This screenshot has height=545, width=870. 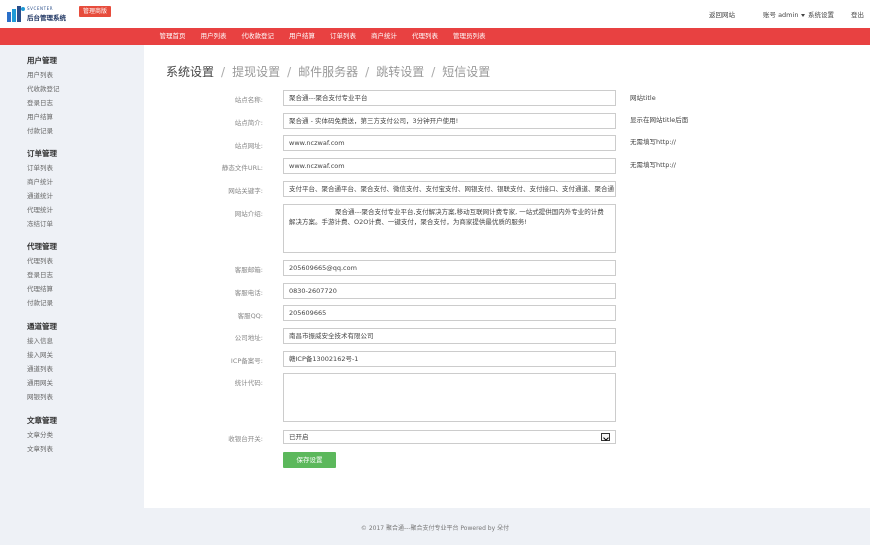 I want to click on nav-item-collection-register: 代收款登记, so click(x=258, y=36).